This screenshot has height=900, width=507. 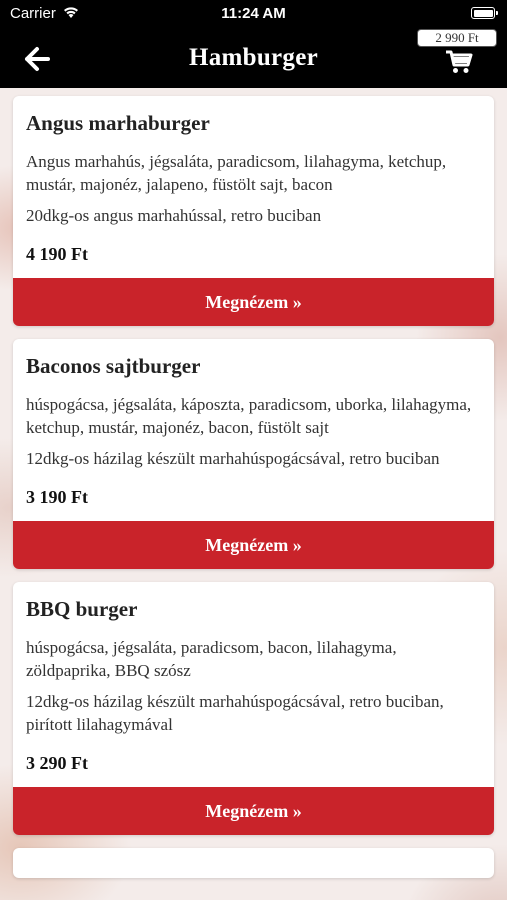 I want to click on navigation-bar: Hamburger 2 990 Ft, so click(x=253, y=58).